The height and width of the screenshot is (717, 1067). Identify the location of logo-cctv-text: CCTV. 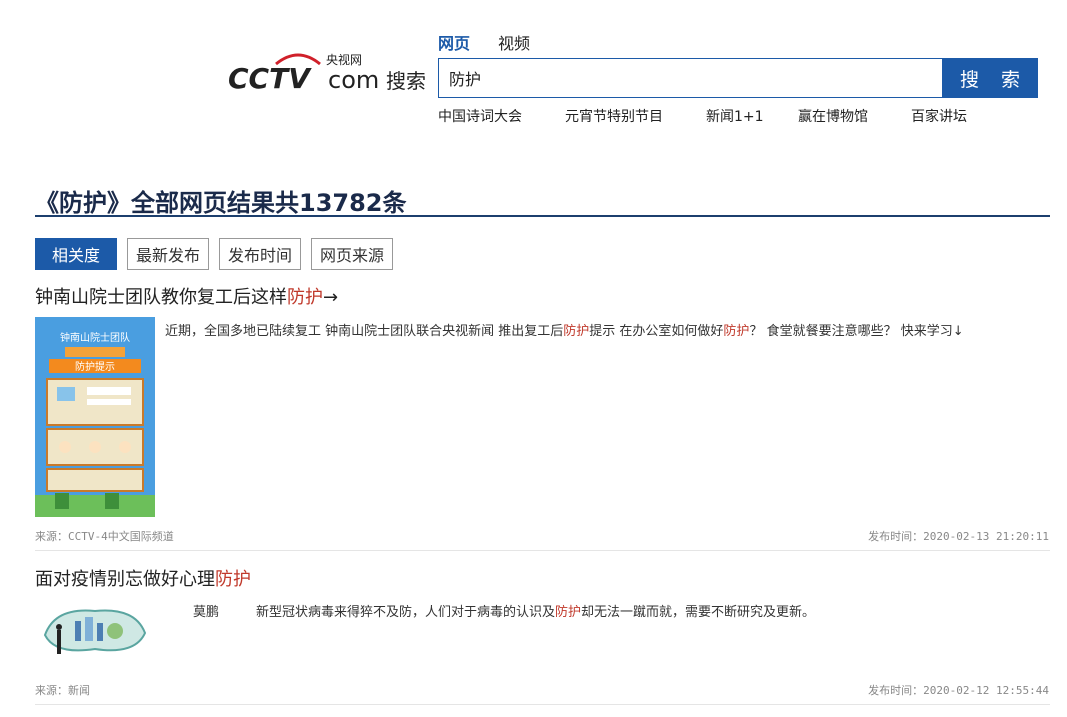
(270, 78).